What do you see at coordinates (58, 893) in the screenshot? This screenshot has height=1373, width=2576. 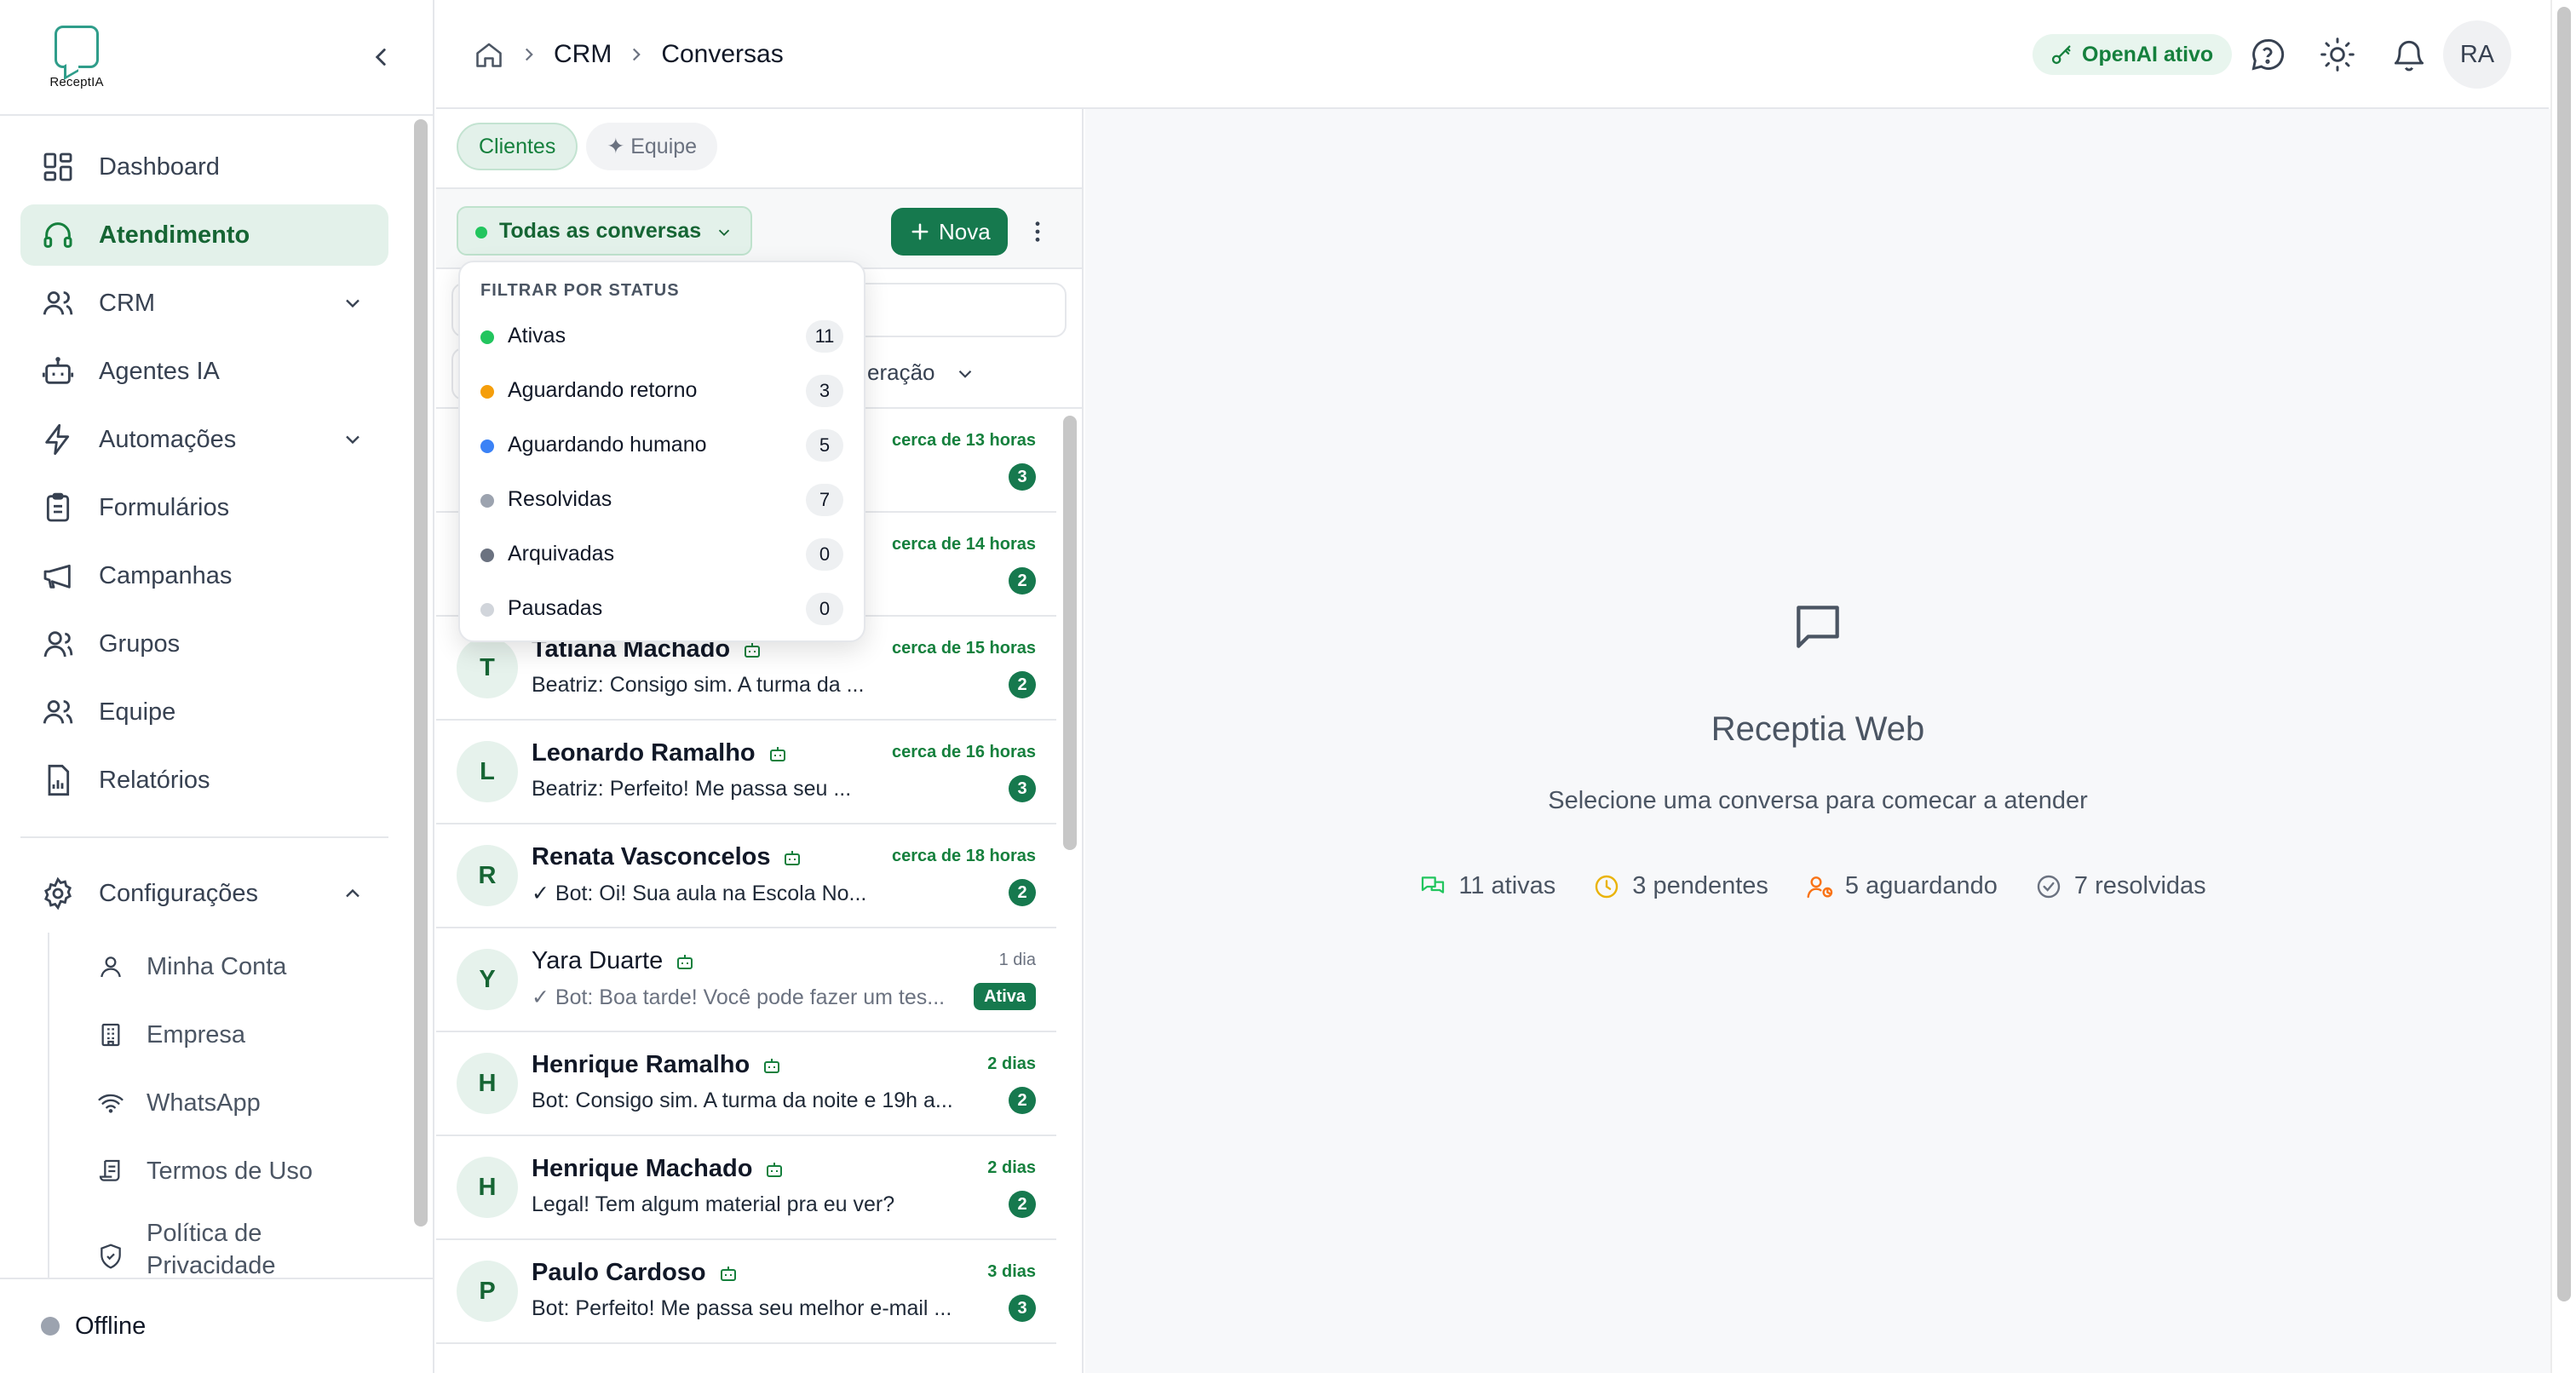 I see `gear-icon` at bounding box center [58, 893].